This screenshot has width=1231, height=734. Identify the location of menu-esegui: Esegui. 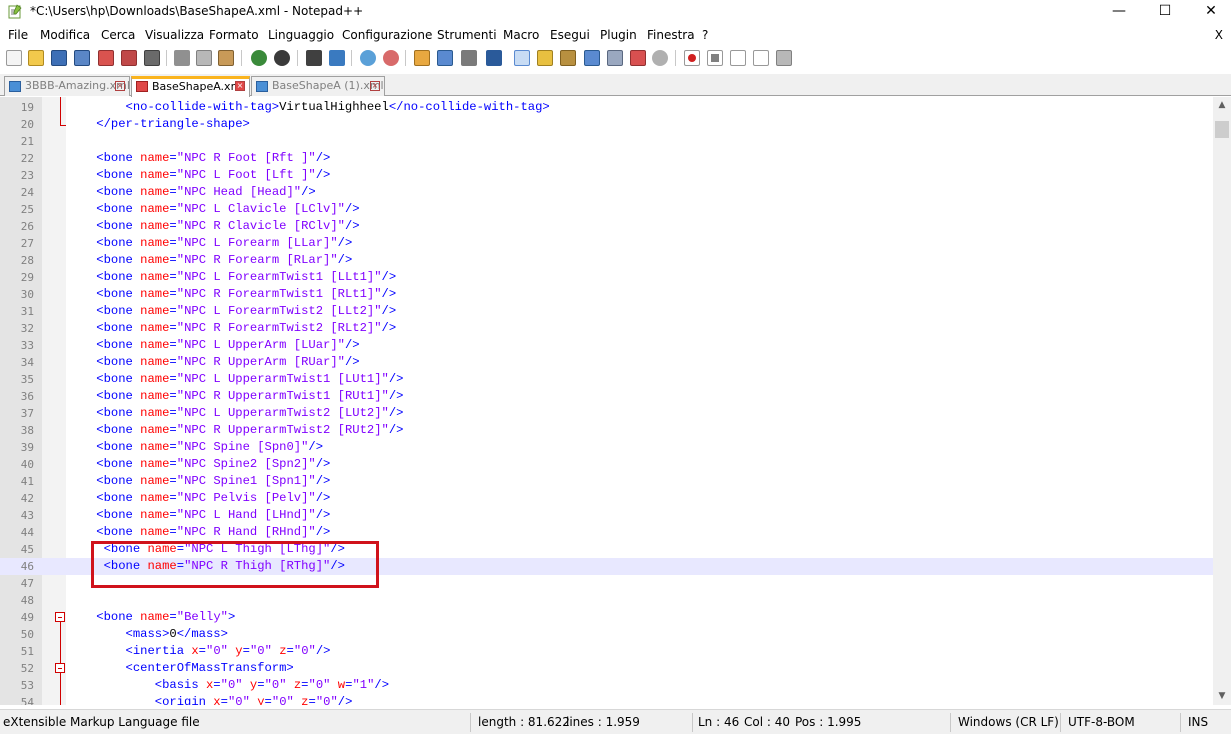
(570, 35).